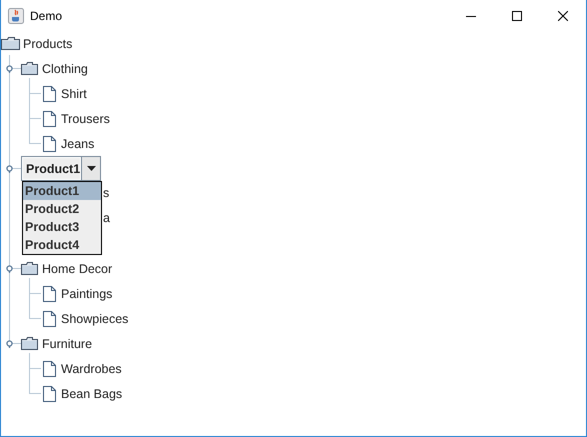 Image resolution: width=587 pixels, height=437 pixels. Describe the element at coordinates (86, 293) in the screenshot. I see `tree-leaf-label: Paintings` at that location.